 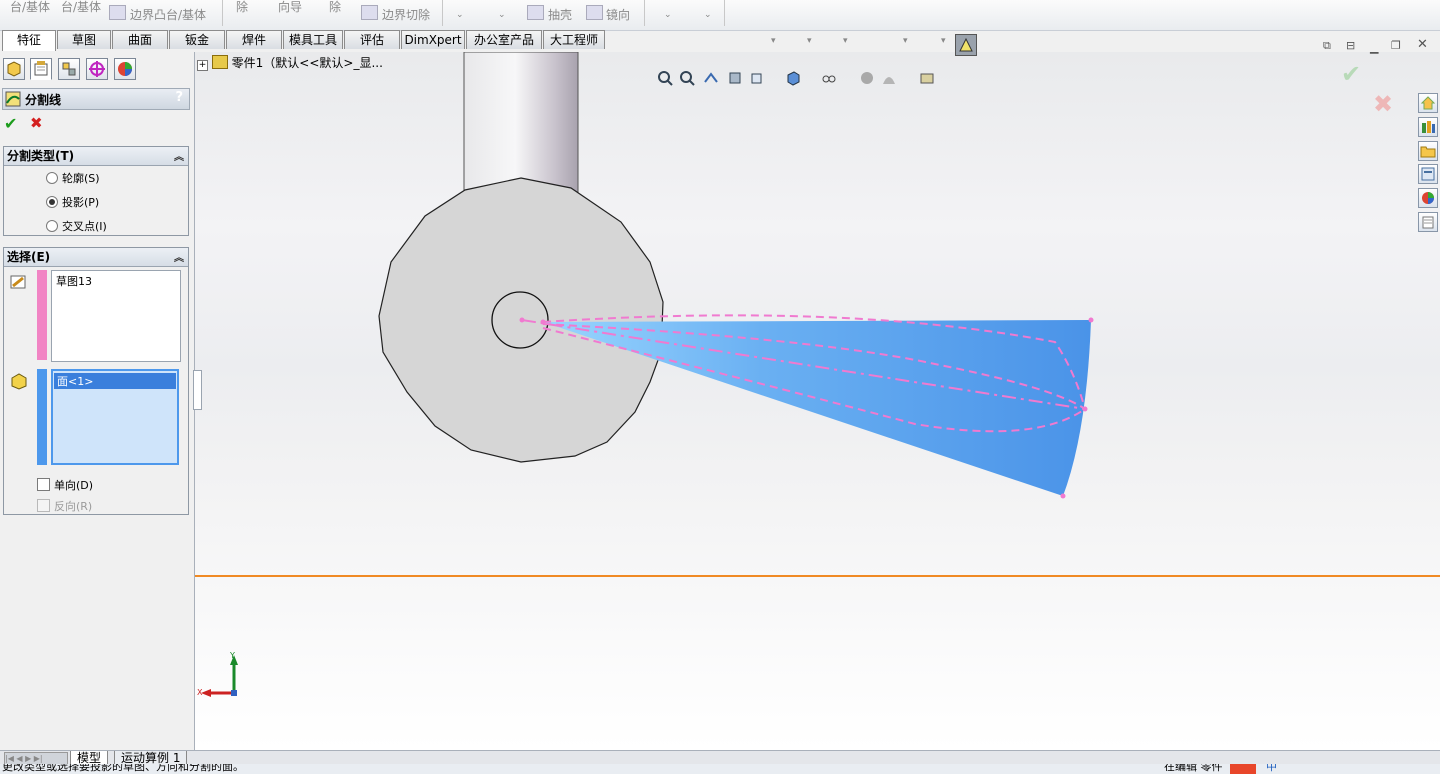 I want to click on selections-header: 选择(E) ︽, so click(x=96, y=257).